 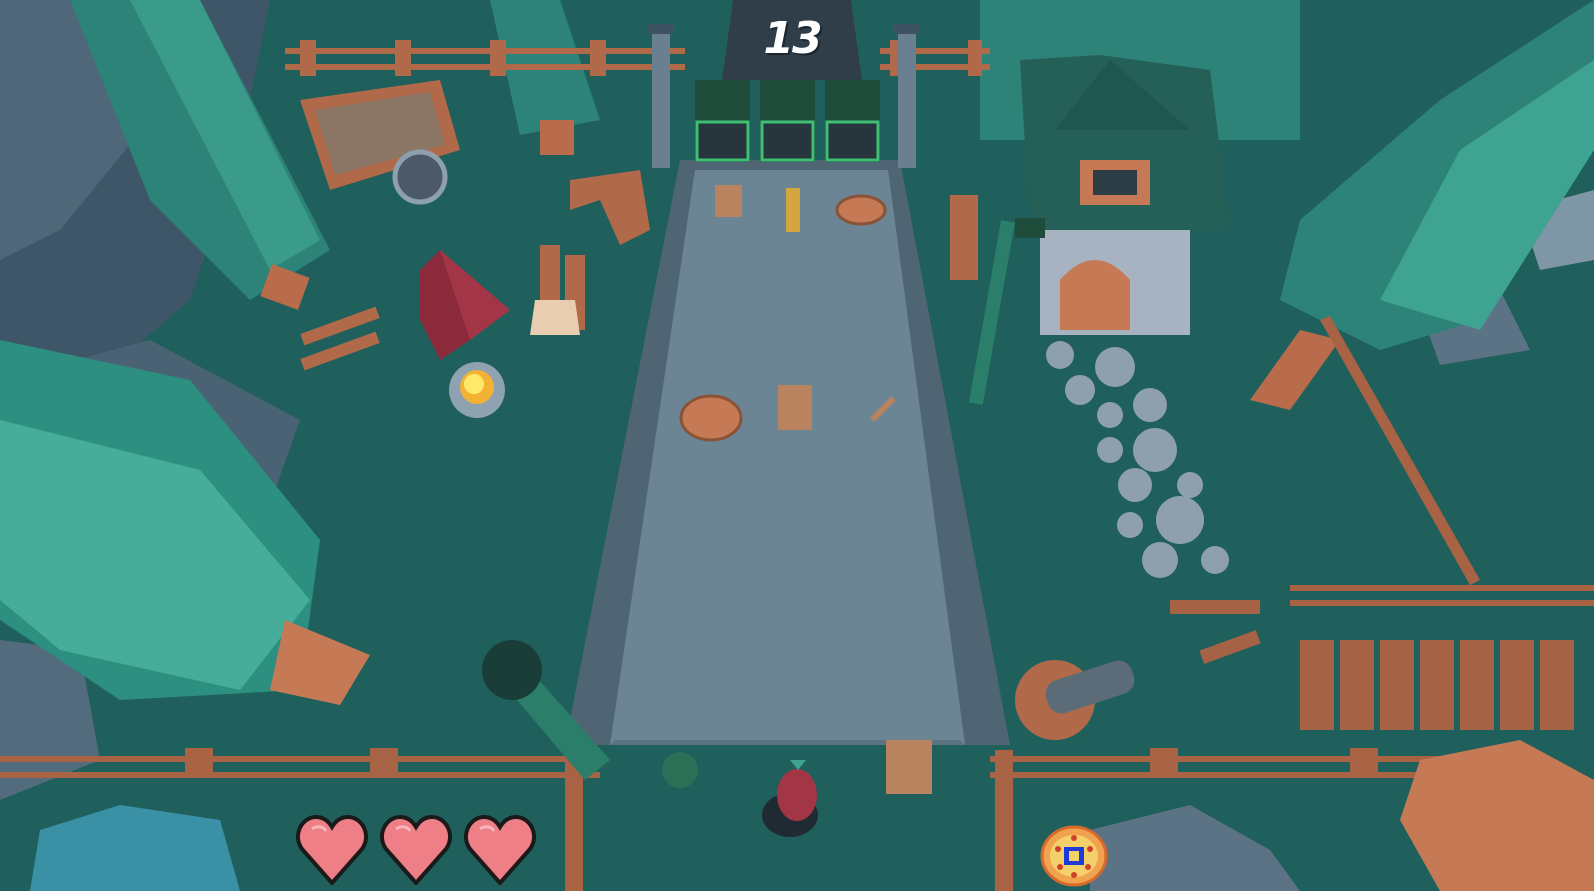 What do you see at coordinates (661, 98) in the screenshot?
I see `gate-post-left` at bounding box center [661, 98].